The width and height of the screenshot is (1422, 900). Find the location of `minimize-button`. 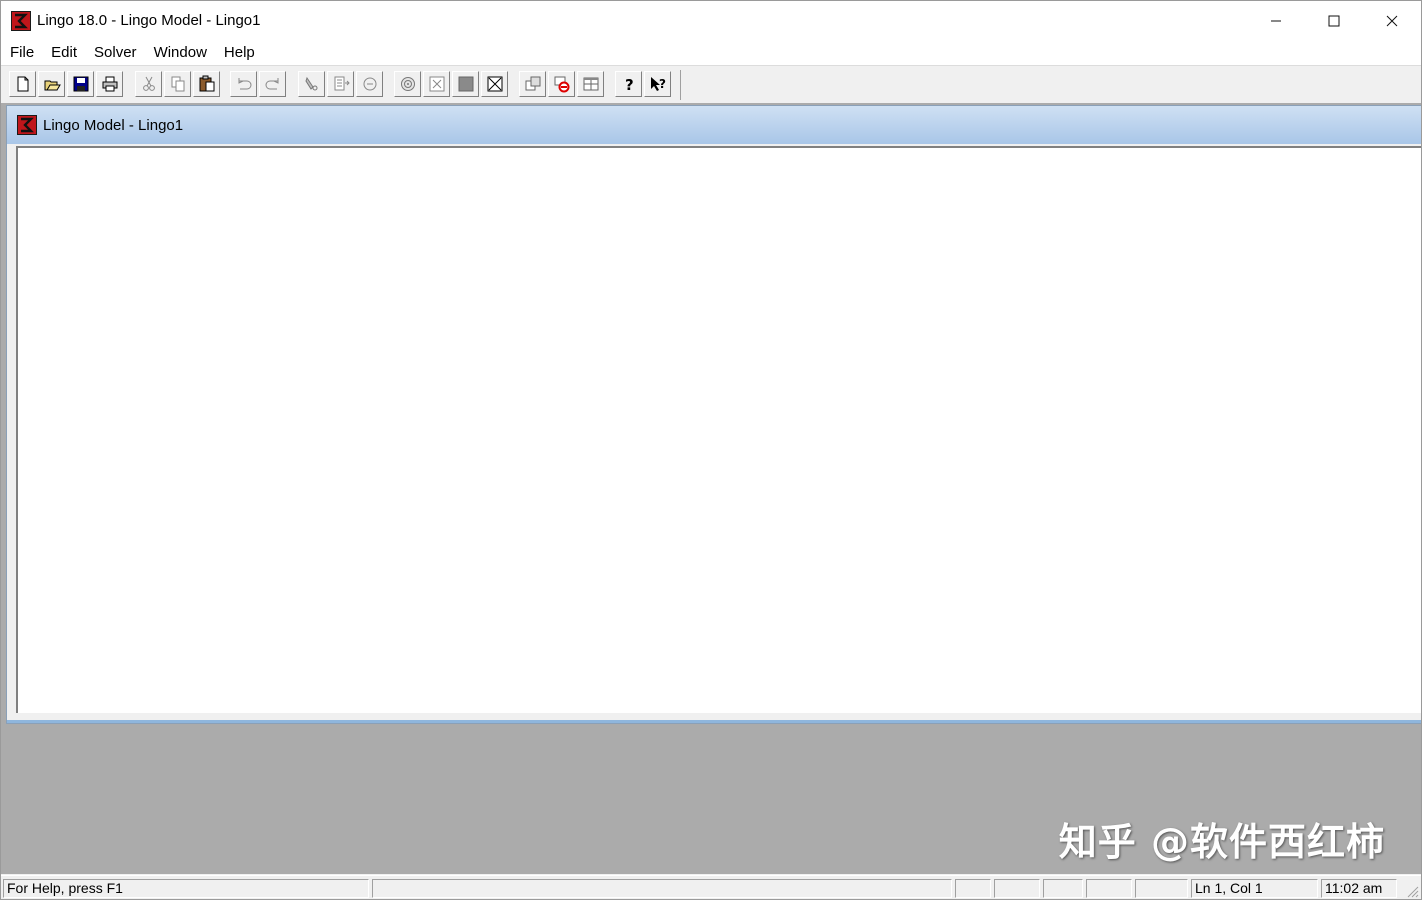

minimize-button is located at coordinates (1276, 20).